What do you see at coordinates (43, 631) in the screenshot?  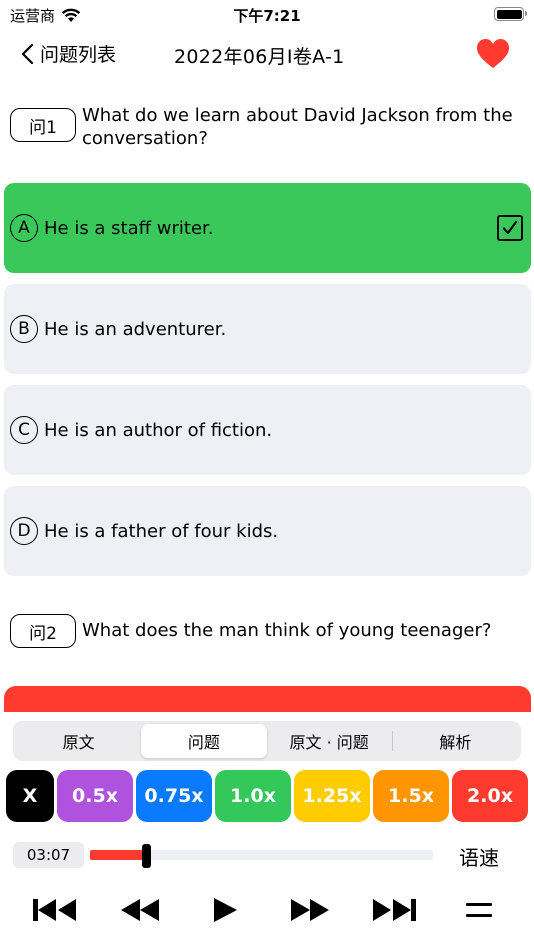 I see `question-badge: 问2` at bounding box center [43, 631].